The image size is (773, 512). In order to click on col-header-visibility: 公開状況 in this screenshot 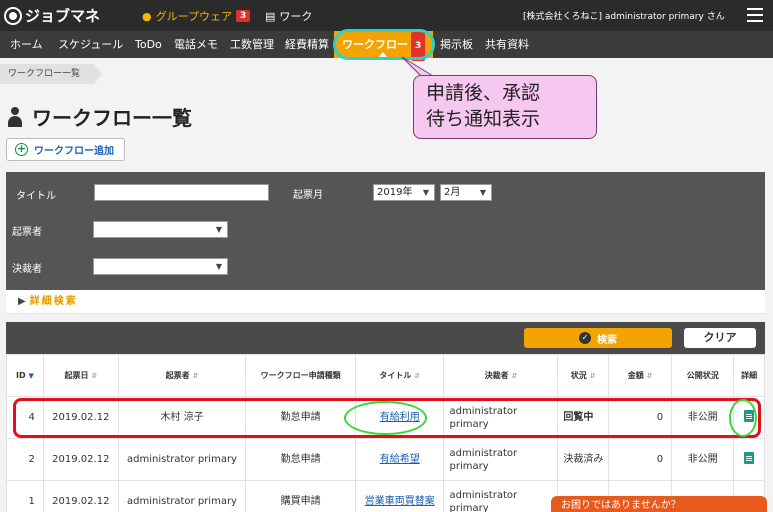, I will do `click(703, 375)`.